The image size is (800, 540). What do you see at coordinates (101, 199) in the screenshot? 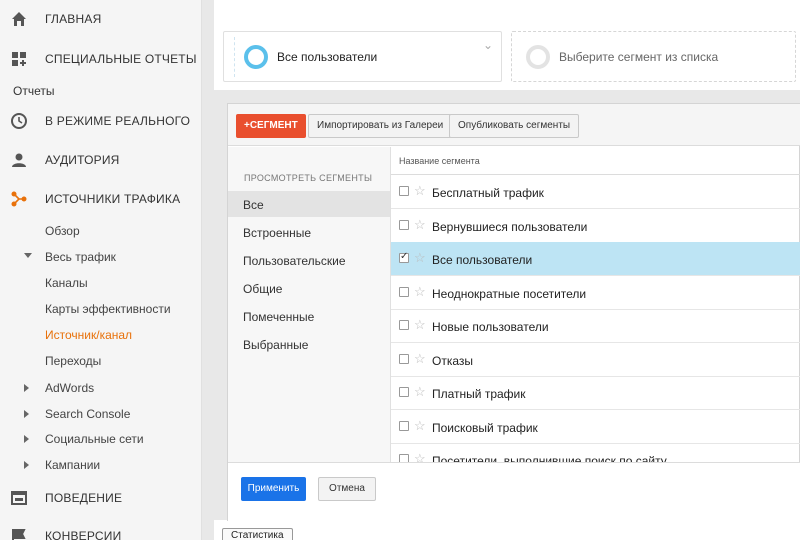
I see `nav-acquisition: Источники трафика` at bounding box center [101, 199].